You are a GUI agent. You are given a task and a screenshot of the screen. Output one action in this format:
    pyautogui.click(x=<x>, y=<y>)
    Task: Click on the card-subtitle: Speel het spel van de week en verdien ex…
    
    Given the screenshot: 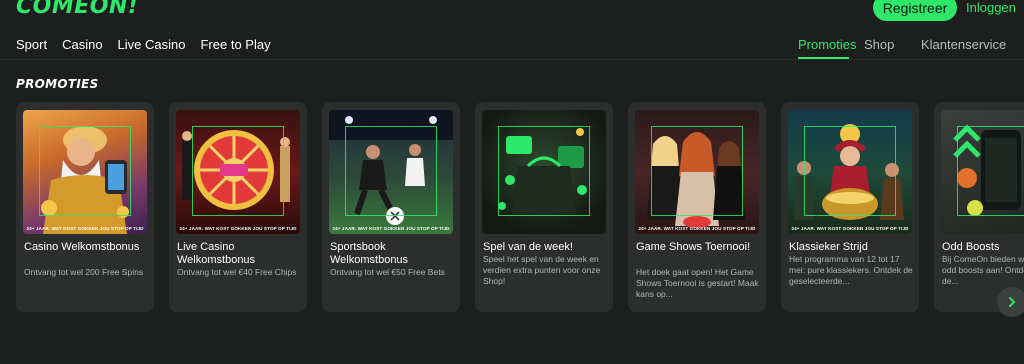 What is the action you would take?
    pyautogui.click(x=542, y=270)
    